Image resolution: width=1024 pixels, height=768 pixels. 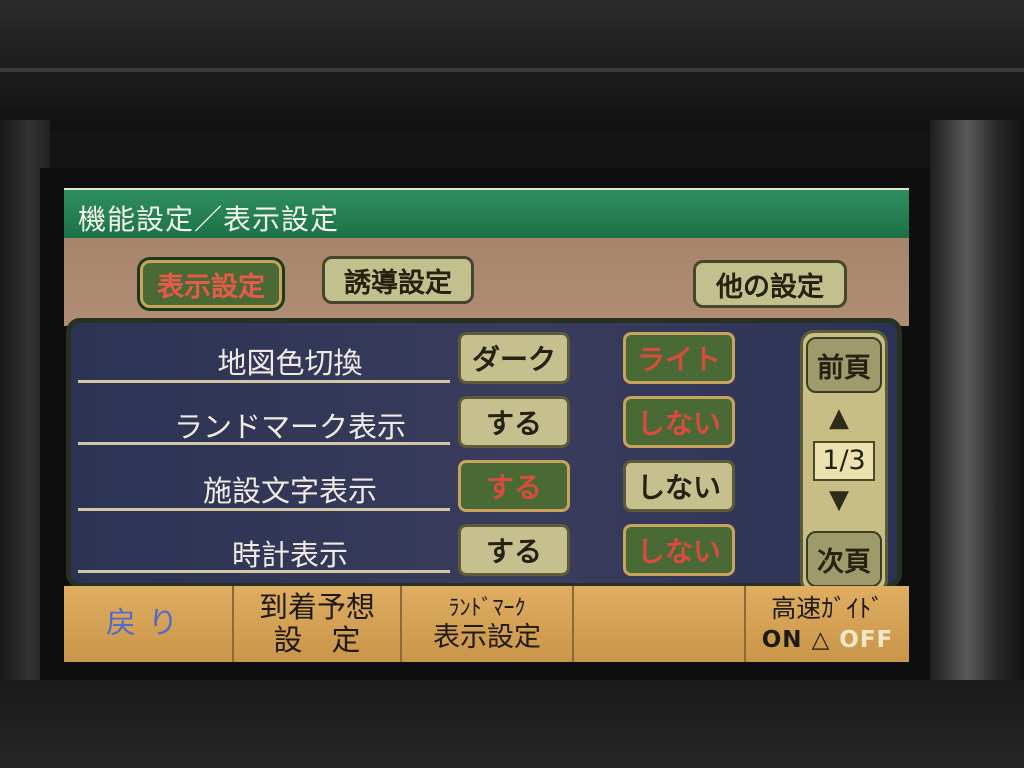 I want to click on toggle-arrow-icon: △, so click(x=821, y=640).